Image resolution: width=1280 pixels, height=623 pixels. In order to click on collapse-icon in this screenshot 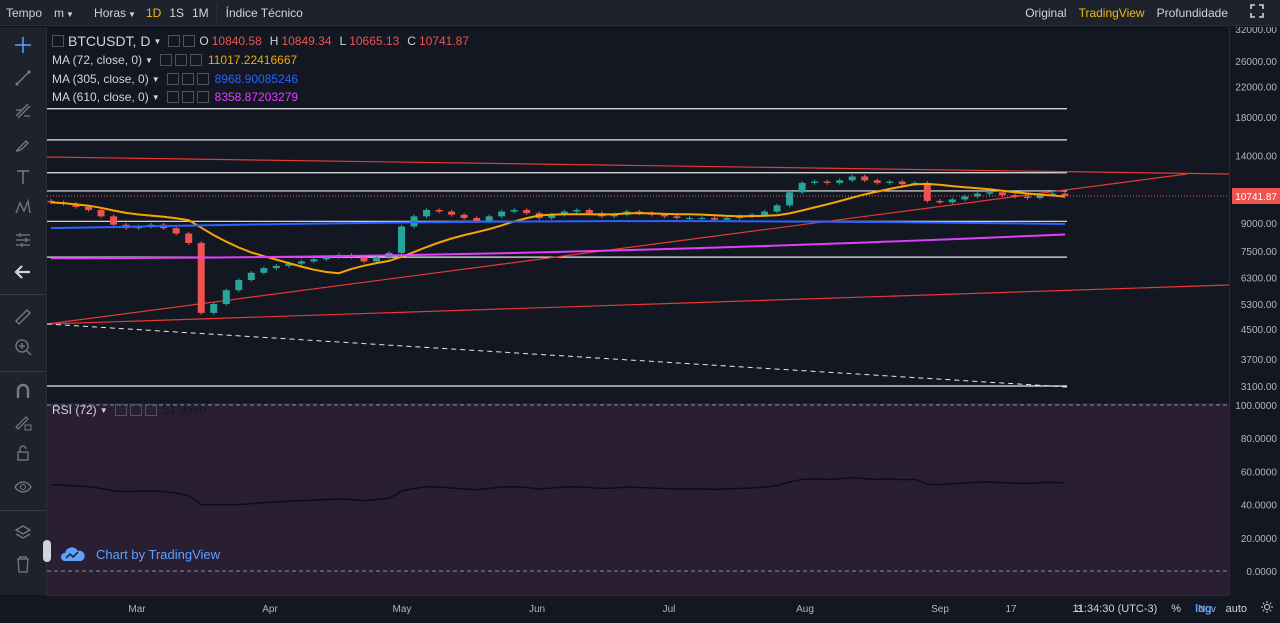, I will do `click(58, 41)`.